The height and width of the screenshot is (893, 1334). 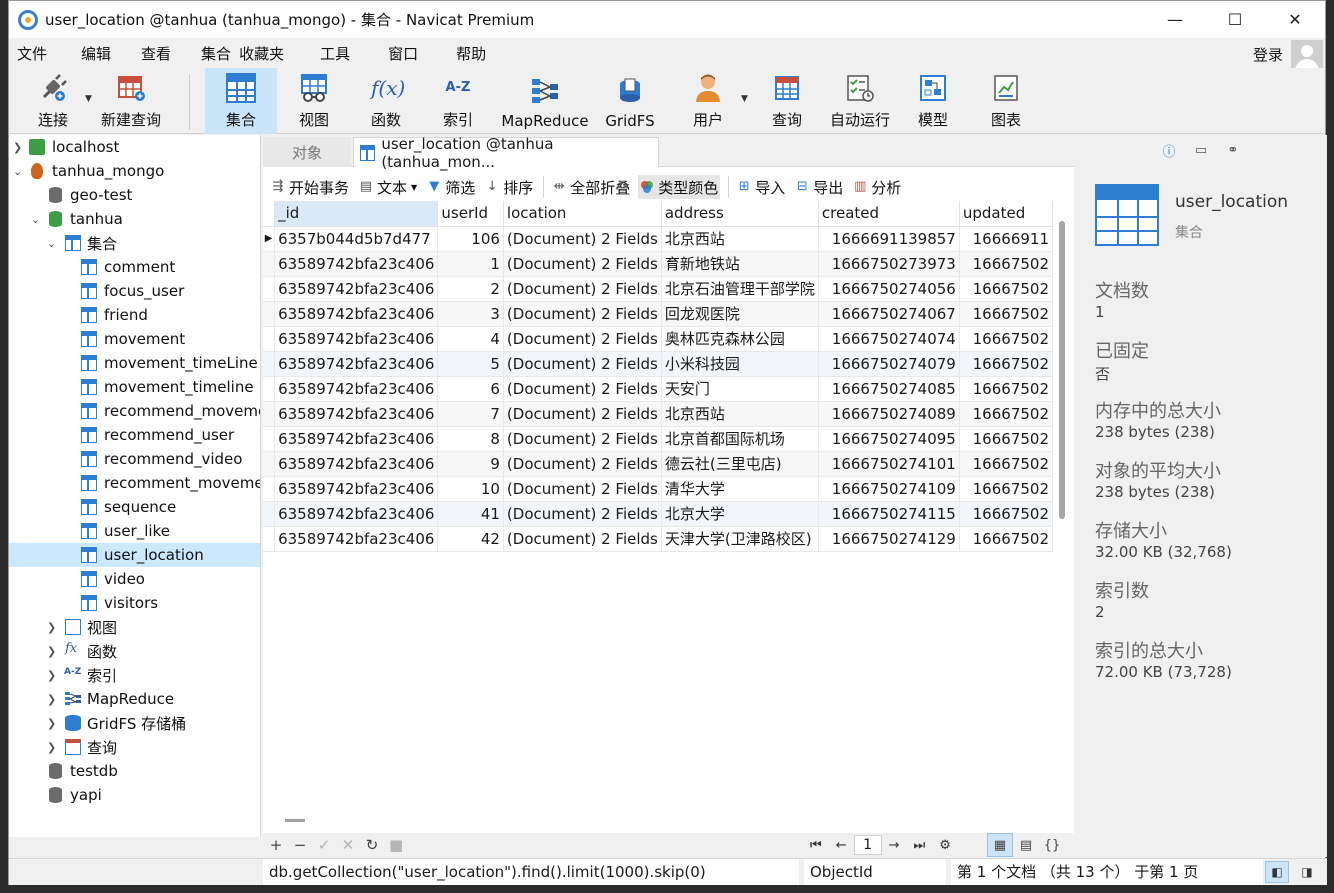 I want to click on text-view-button: ▤ 文本 ▼, so click(x=388, y=187).